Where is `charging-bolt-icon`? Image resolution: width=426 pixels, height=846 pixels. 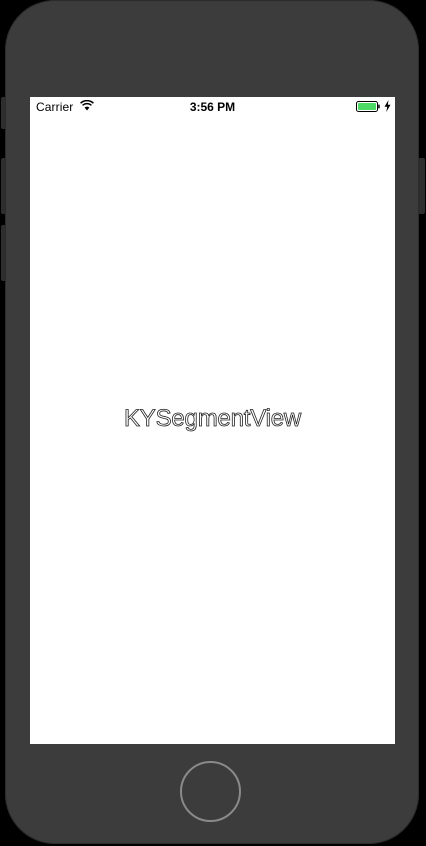
charging-bolt-icon is located at coordinates (387, 106).